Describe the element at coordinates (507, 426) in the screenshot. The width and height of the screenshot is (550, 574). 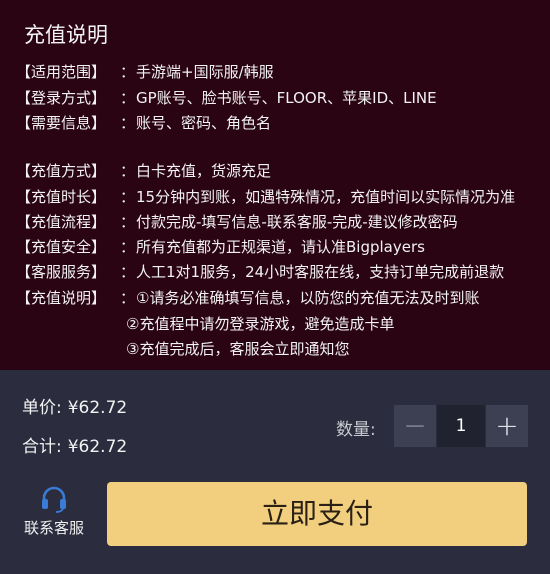
I see `quantity-increase-button: +` at that location.